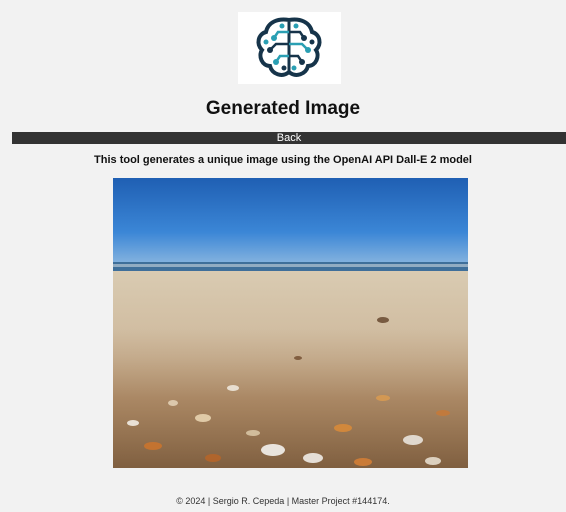 The width and height of the screenshot is (566, 512). I want to click on page-title: Generated Image, so click(283, 108).